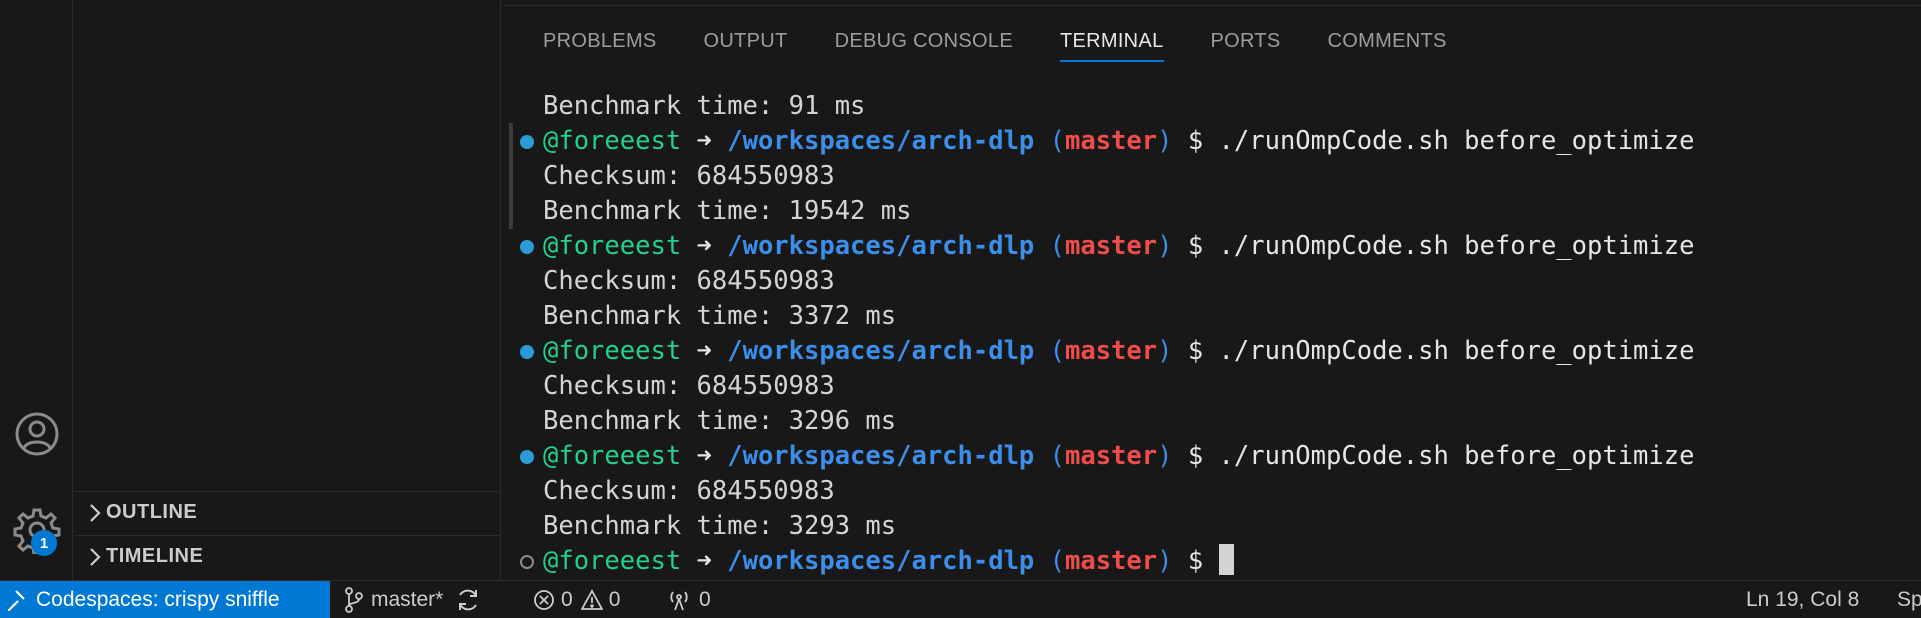 This screenshot has height=618, width=1921. Describe the element at coordinates (679, 600) in the screenshot. I see `broadcast-icon` at that location.